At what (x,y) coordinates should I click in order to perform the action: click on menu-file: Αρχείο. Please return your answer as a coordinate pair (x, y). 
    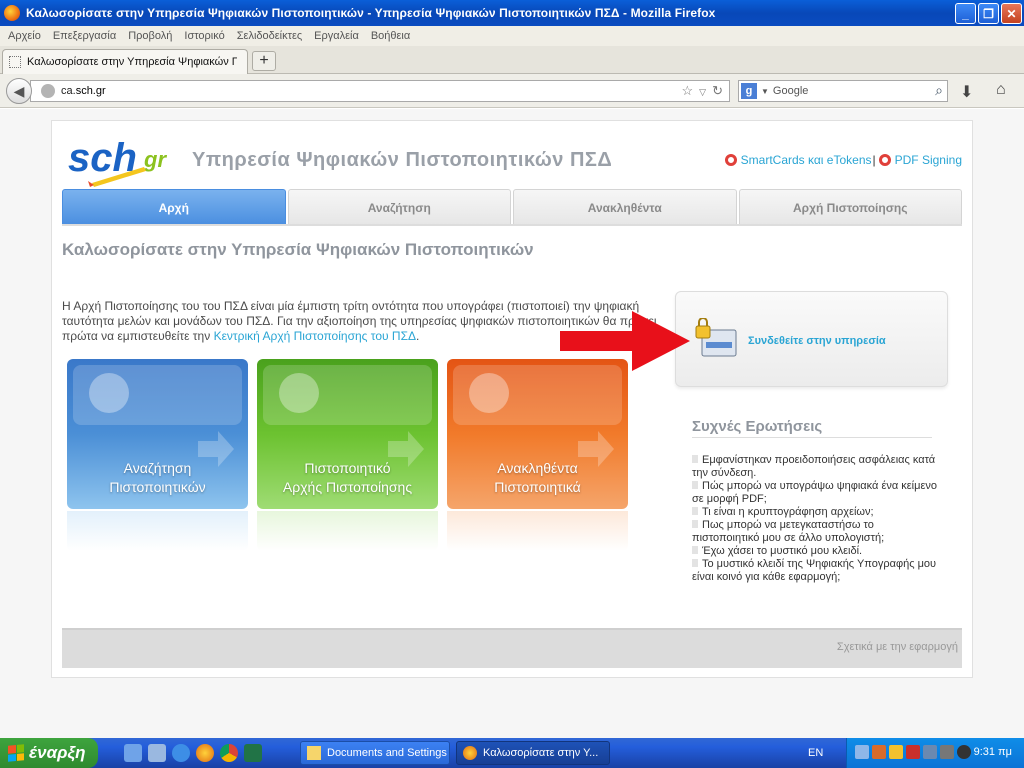
    Looking at the image, I should click on (24, 36).